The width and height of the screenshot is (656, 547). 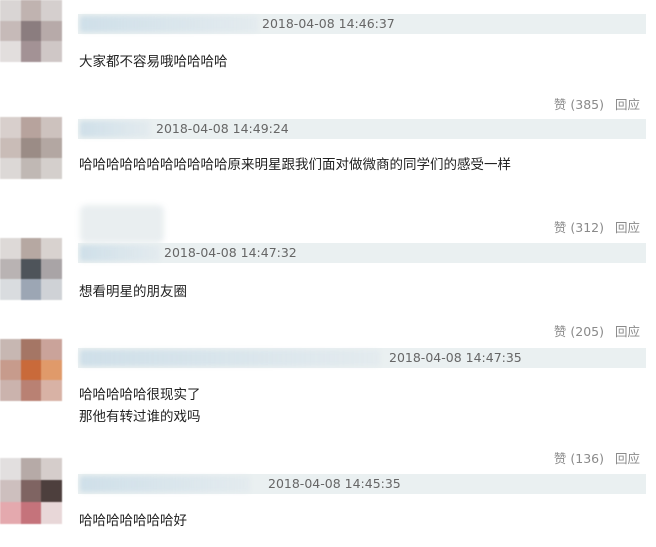 What do you see at coordinates (133, 292) in the screenshot?
I see `comment-text: 想看明星的朋友圈` at bounding box center [133, 292].